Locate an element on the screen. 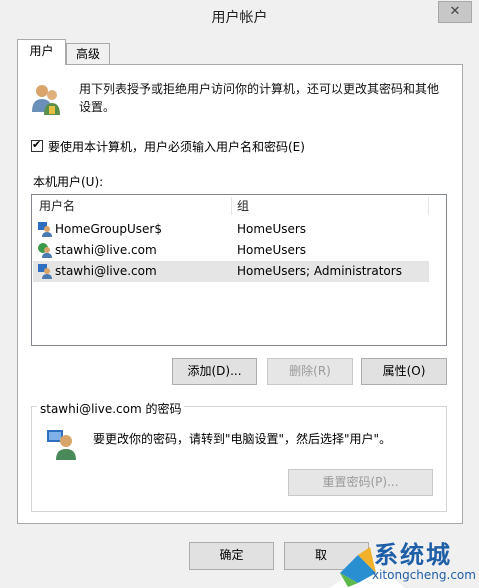 This screenshot has height=588, width=479. user-online-icon is located at coordinates (45, 250).